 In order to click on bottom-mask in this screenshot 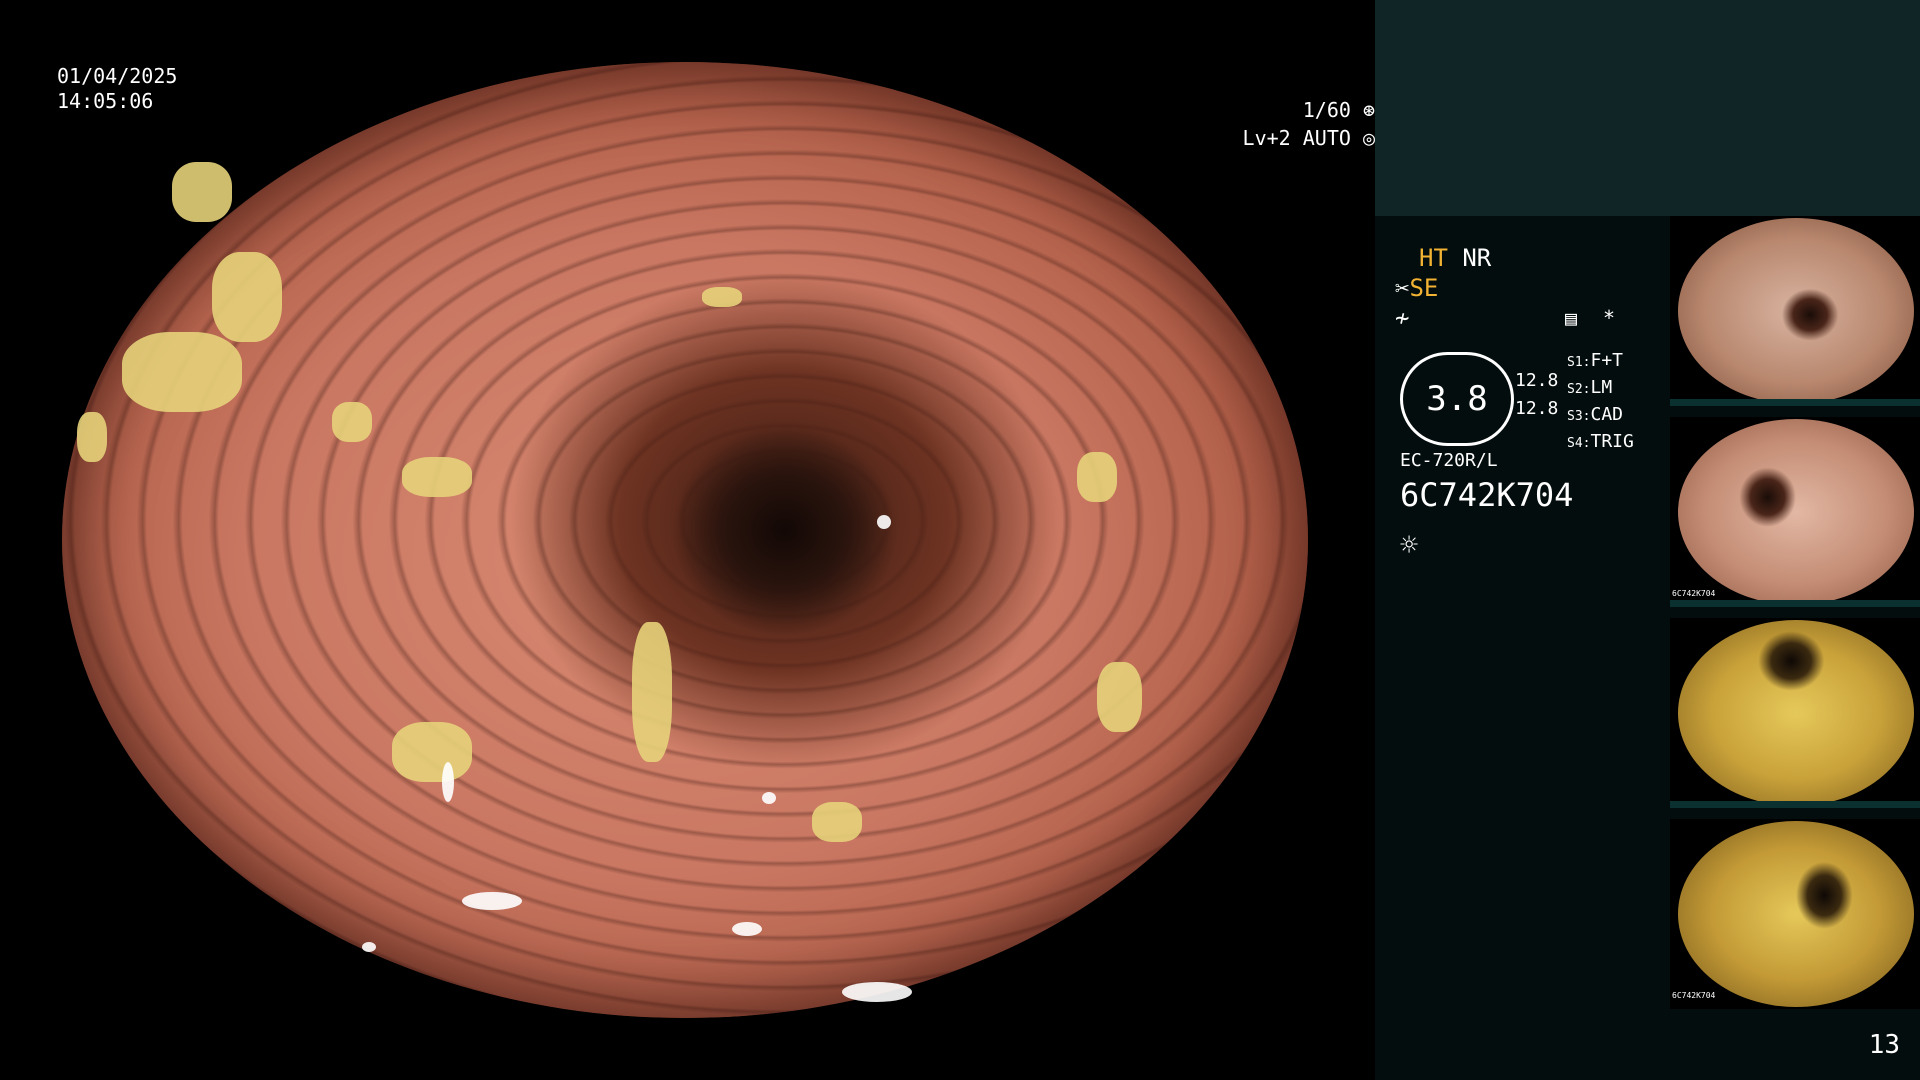, I will do `click(687, 1049)`.